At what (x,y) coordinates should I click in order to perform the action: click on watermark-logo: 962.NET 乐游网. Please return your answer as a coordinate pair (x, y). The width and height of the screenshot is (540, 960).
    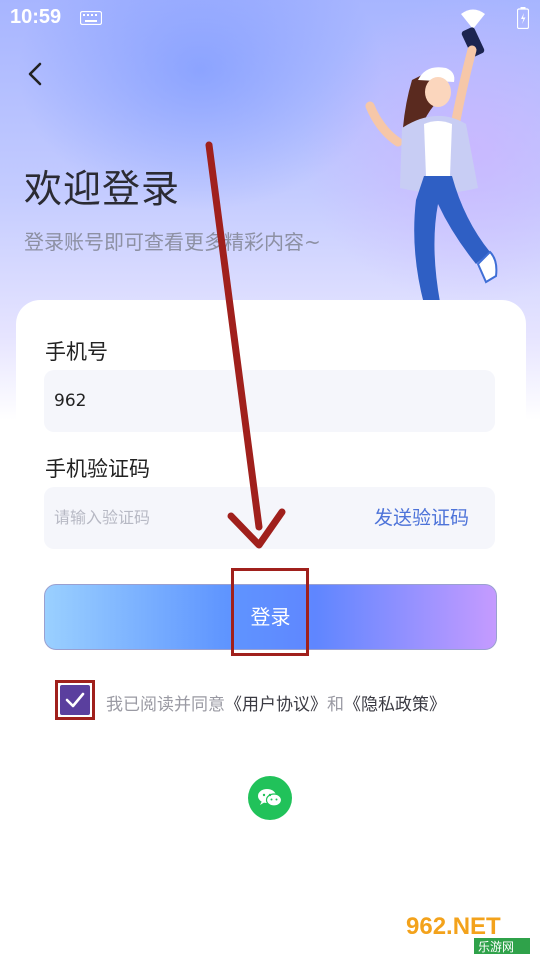
    Looking at the image, I should click on (468, 932).